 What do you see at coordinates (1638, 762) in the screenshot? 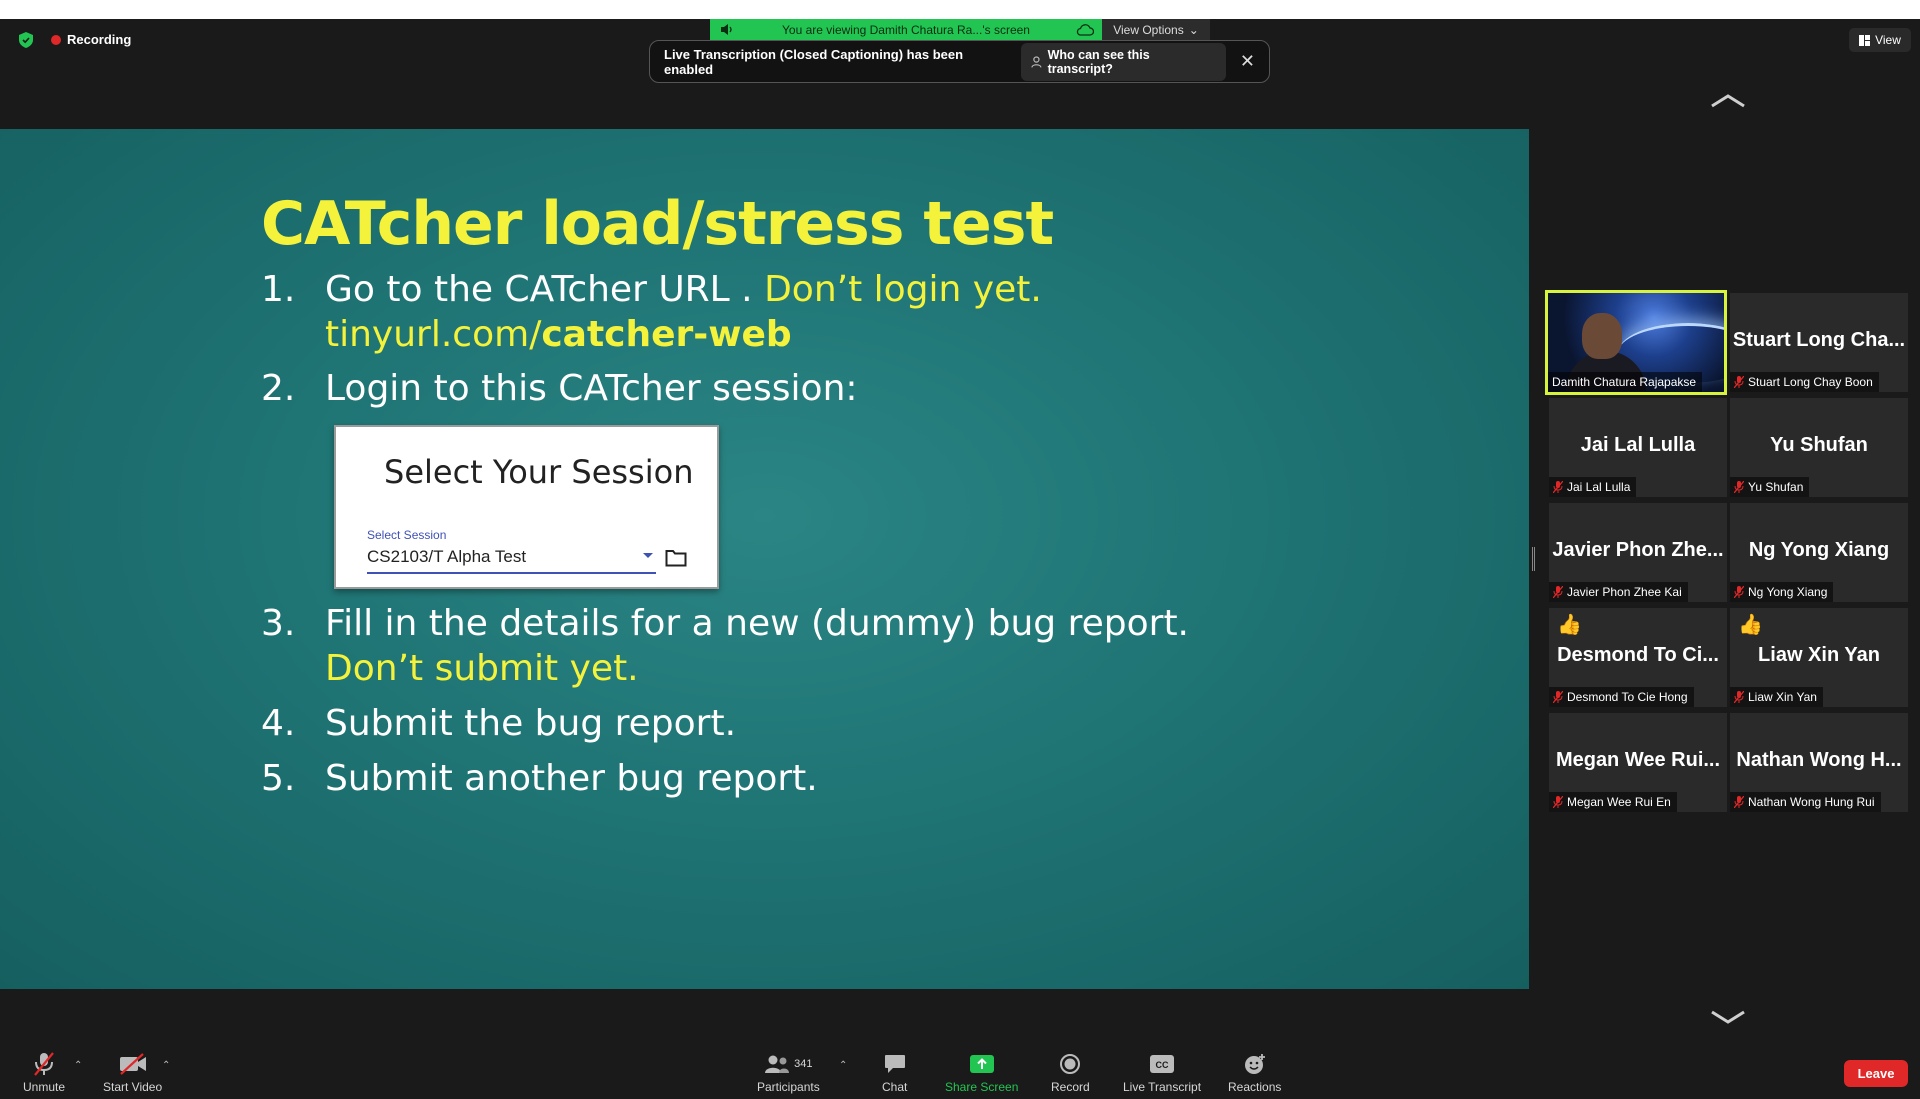
I see `participant-tile: Megan Wee Rui... Megan Wee Rui En` at bounding box center [1638, 762].